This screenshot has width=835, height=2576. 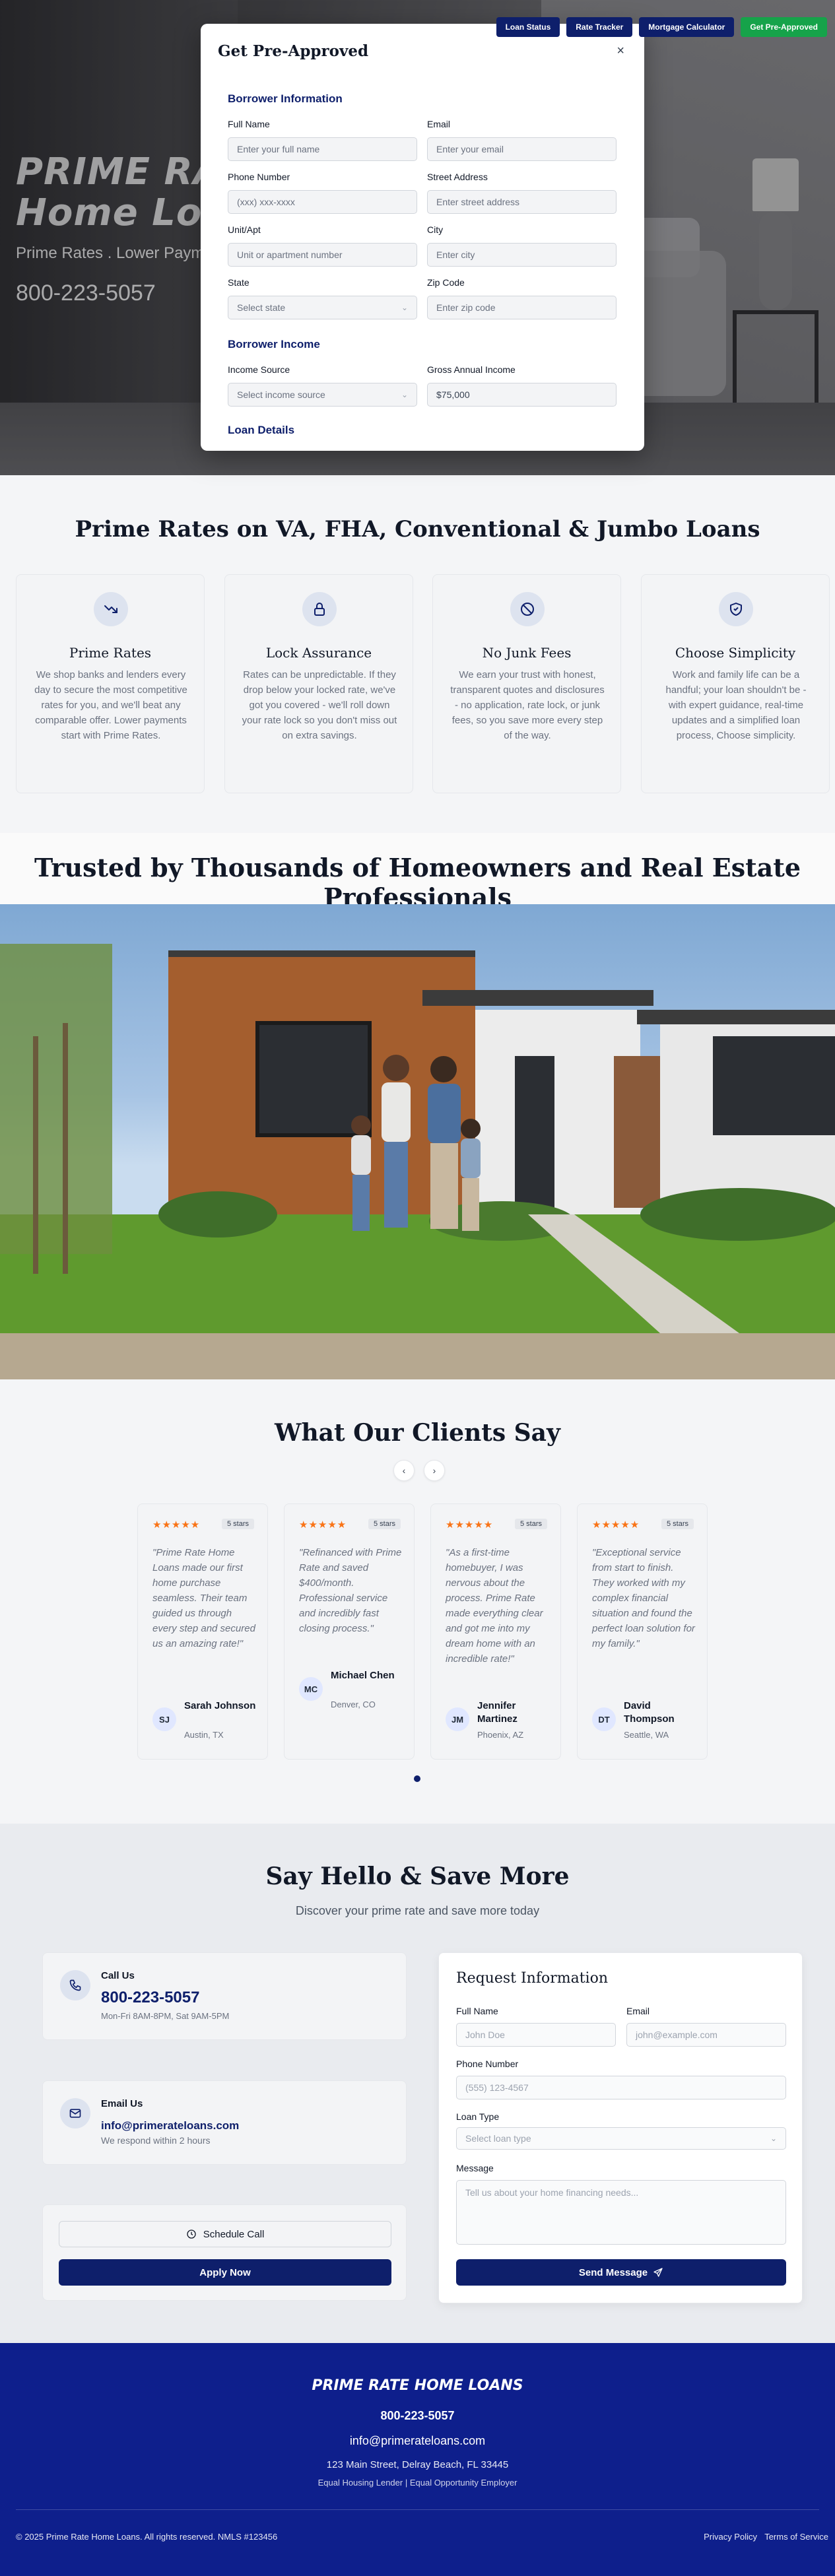 I want to click on contact-title: Say Hello & Save More, so click(x=417, y=1876).